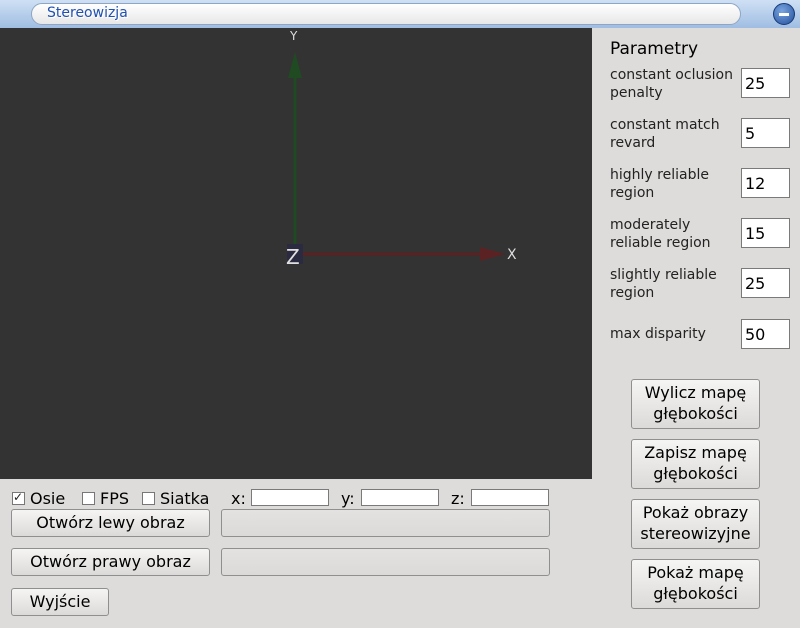 Image resolution: width=800 pixels, height=628 pixels. Describe the element at coordinates (660, 234) in the screenshot. I see `param-label-moderately: moderately reliable region` at that location.